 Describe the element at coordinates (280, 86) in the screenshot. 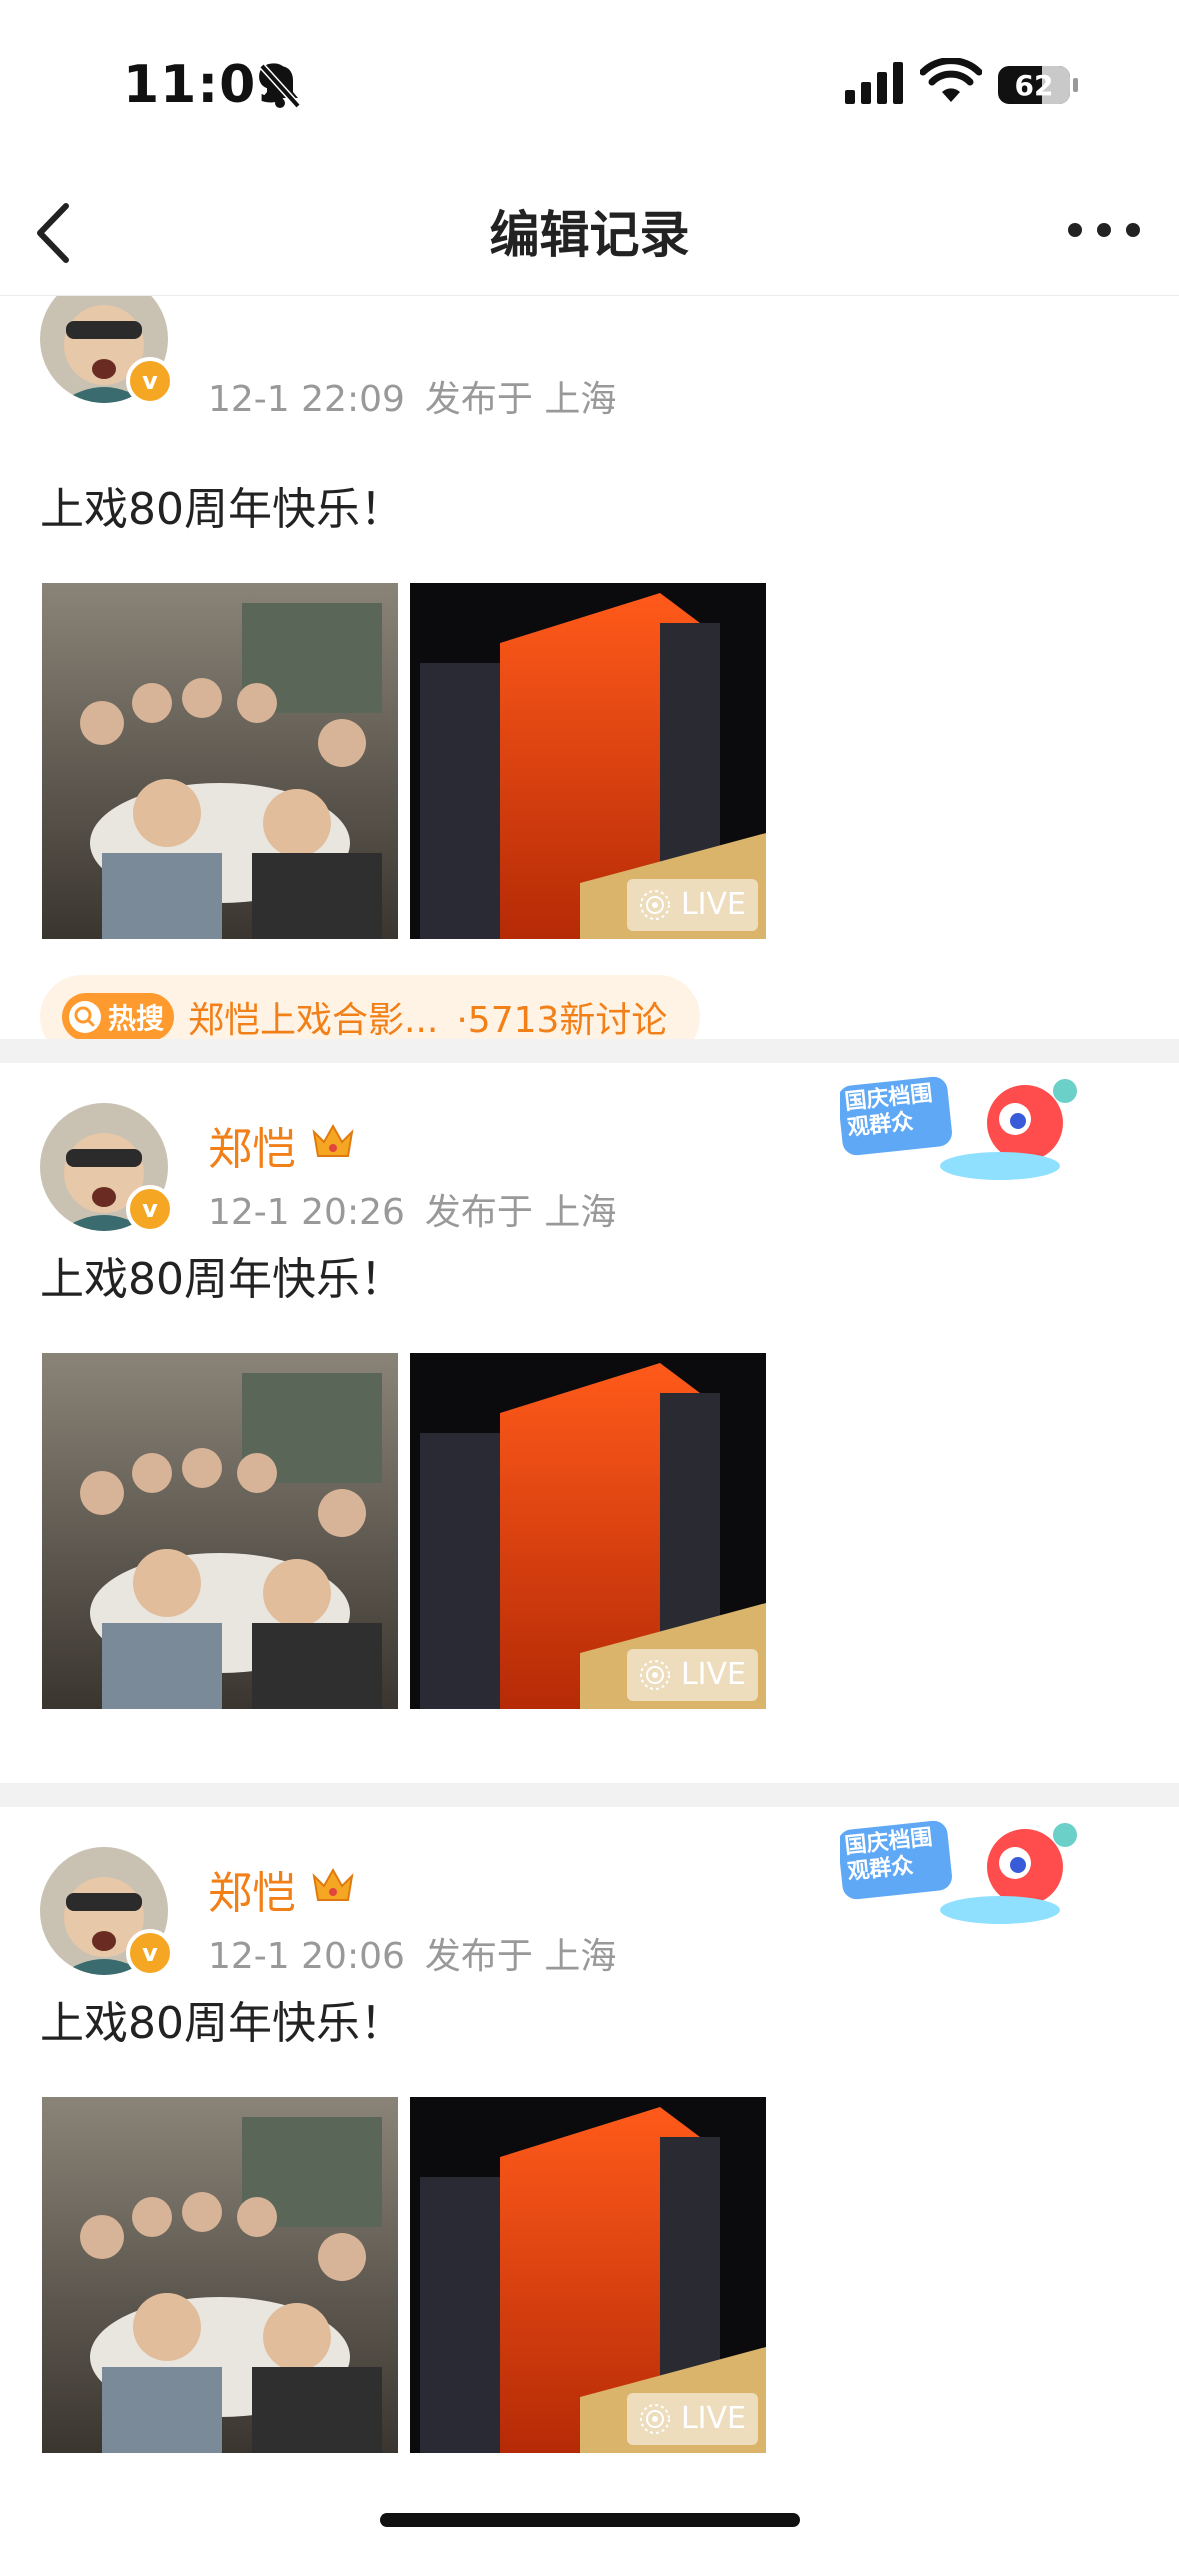

I see `bell-muted-icon` at that location.